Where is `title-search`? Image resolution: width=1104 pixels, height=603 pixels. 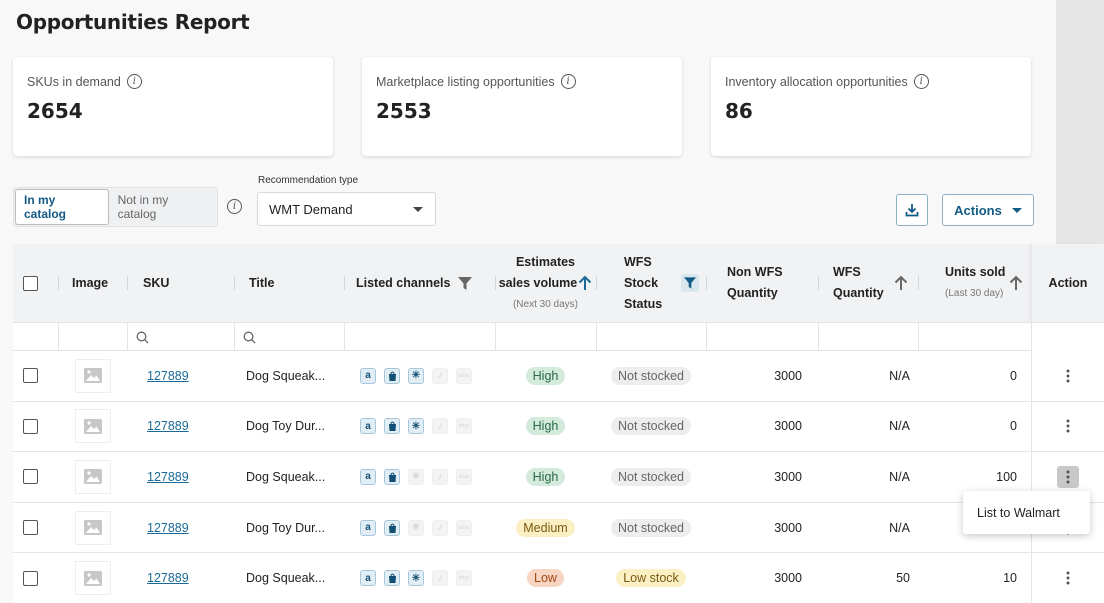
title-search is located at coordinates (289, 337).